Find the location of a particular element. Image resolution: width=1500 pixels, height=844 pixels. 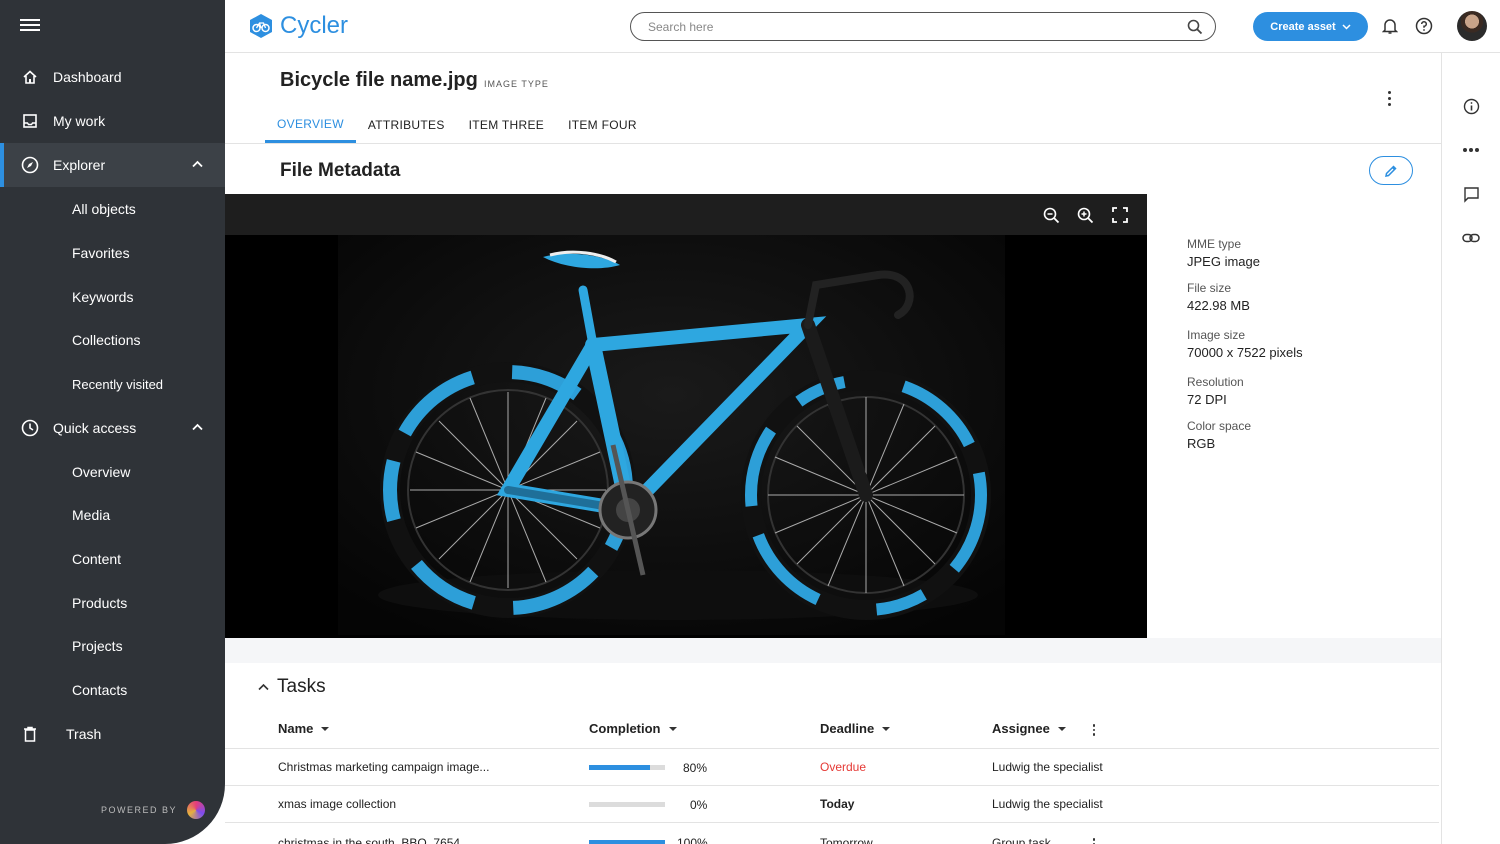

pencil-icon is located at coordinates (1391, 170).